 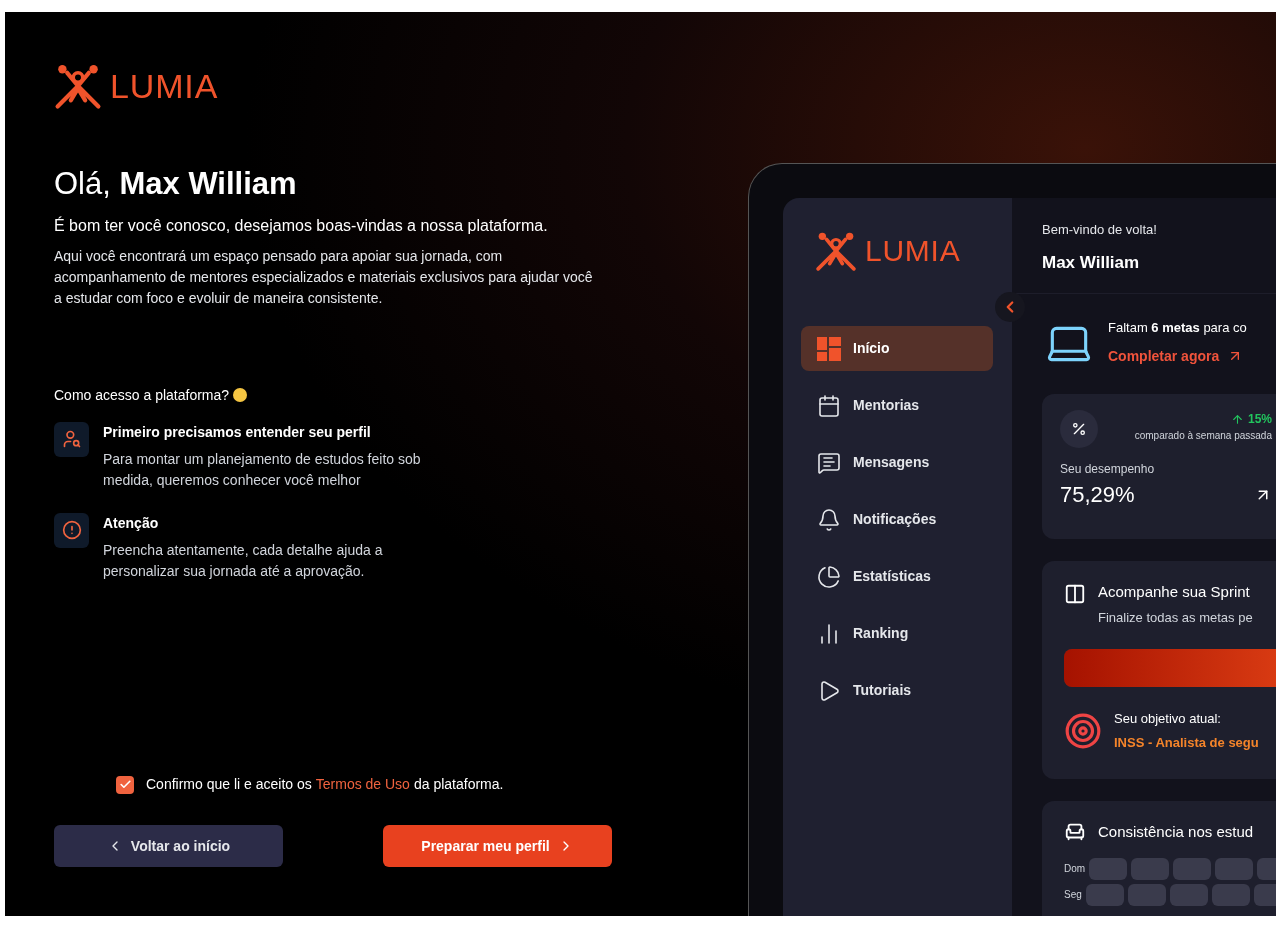 What do you see at coordinates (362, 784) in the screenshot?
I see `terms-link: Termos de Uso` at bounding box center [362, 784].